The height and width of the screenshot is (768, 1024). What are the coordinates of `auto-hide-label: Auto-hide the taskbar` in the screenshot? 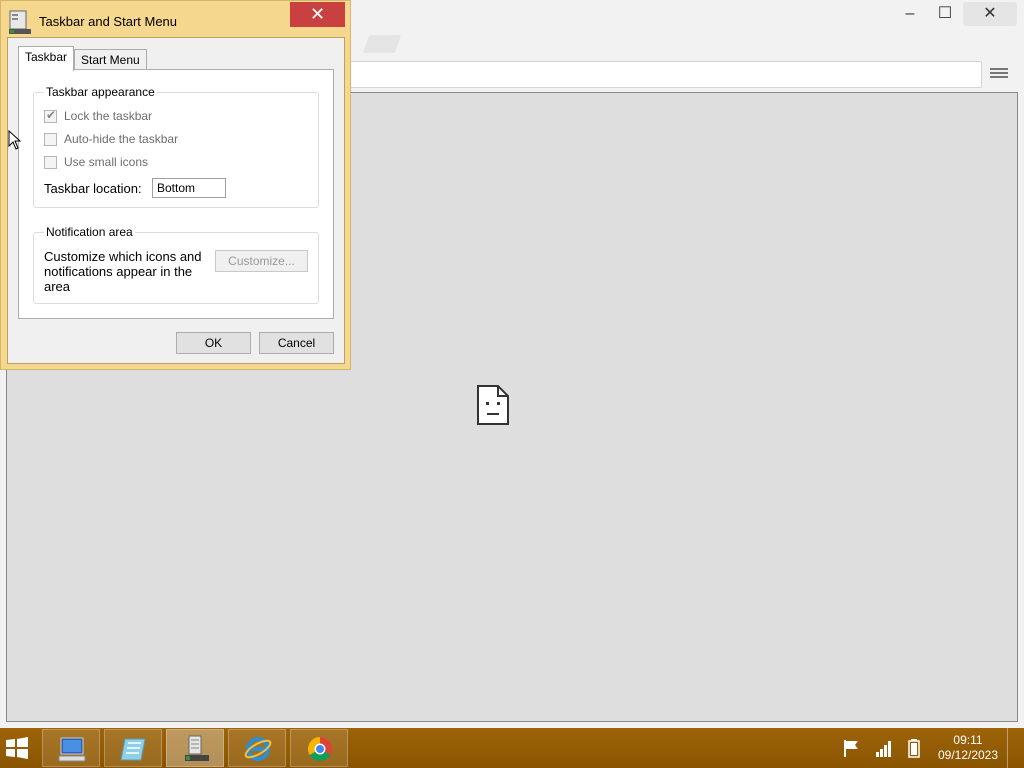 It's located at (121, 139).